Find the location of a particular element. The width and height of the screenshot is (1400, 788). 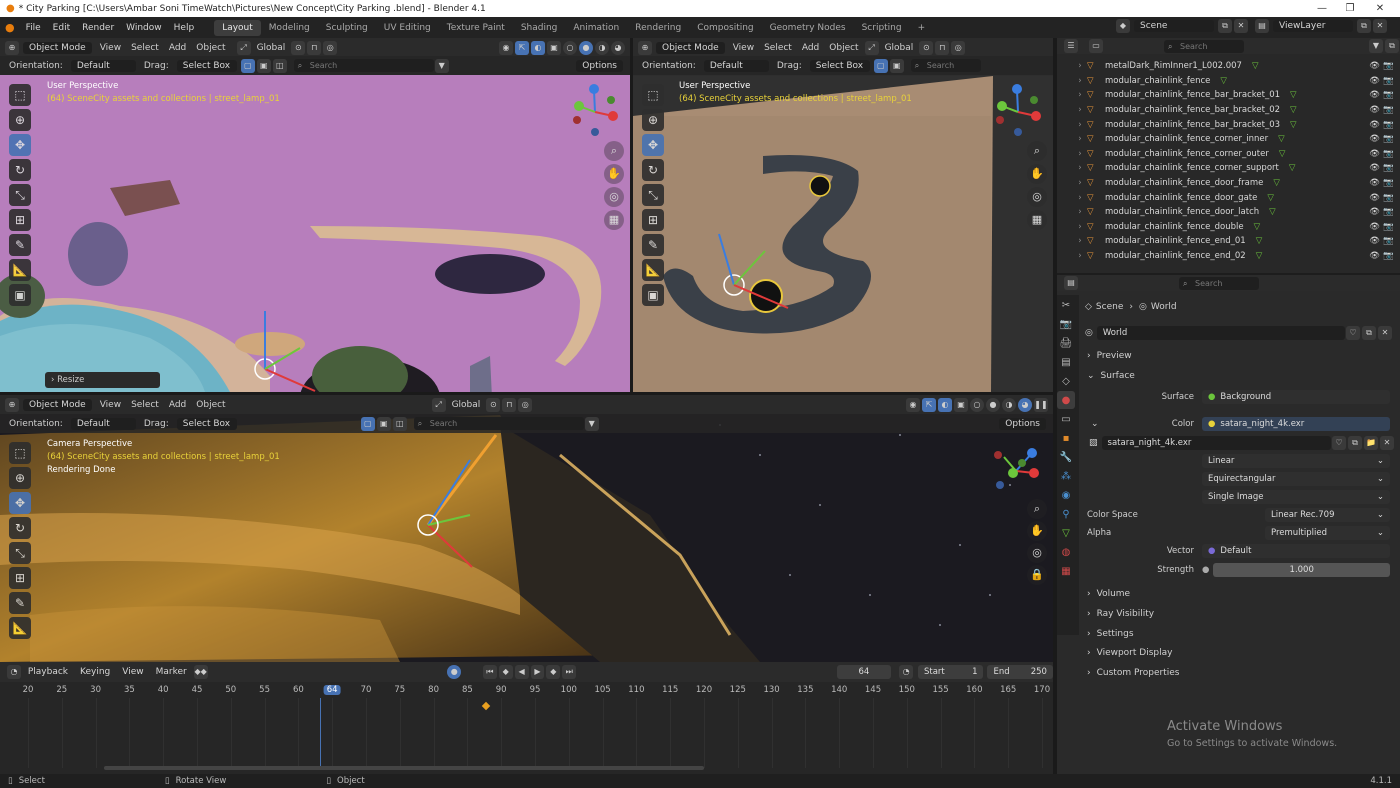

timeline-tracks is located at coordinates (526, 733).